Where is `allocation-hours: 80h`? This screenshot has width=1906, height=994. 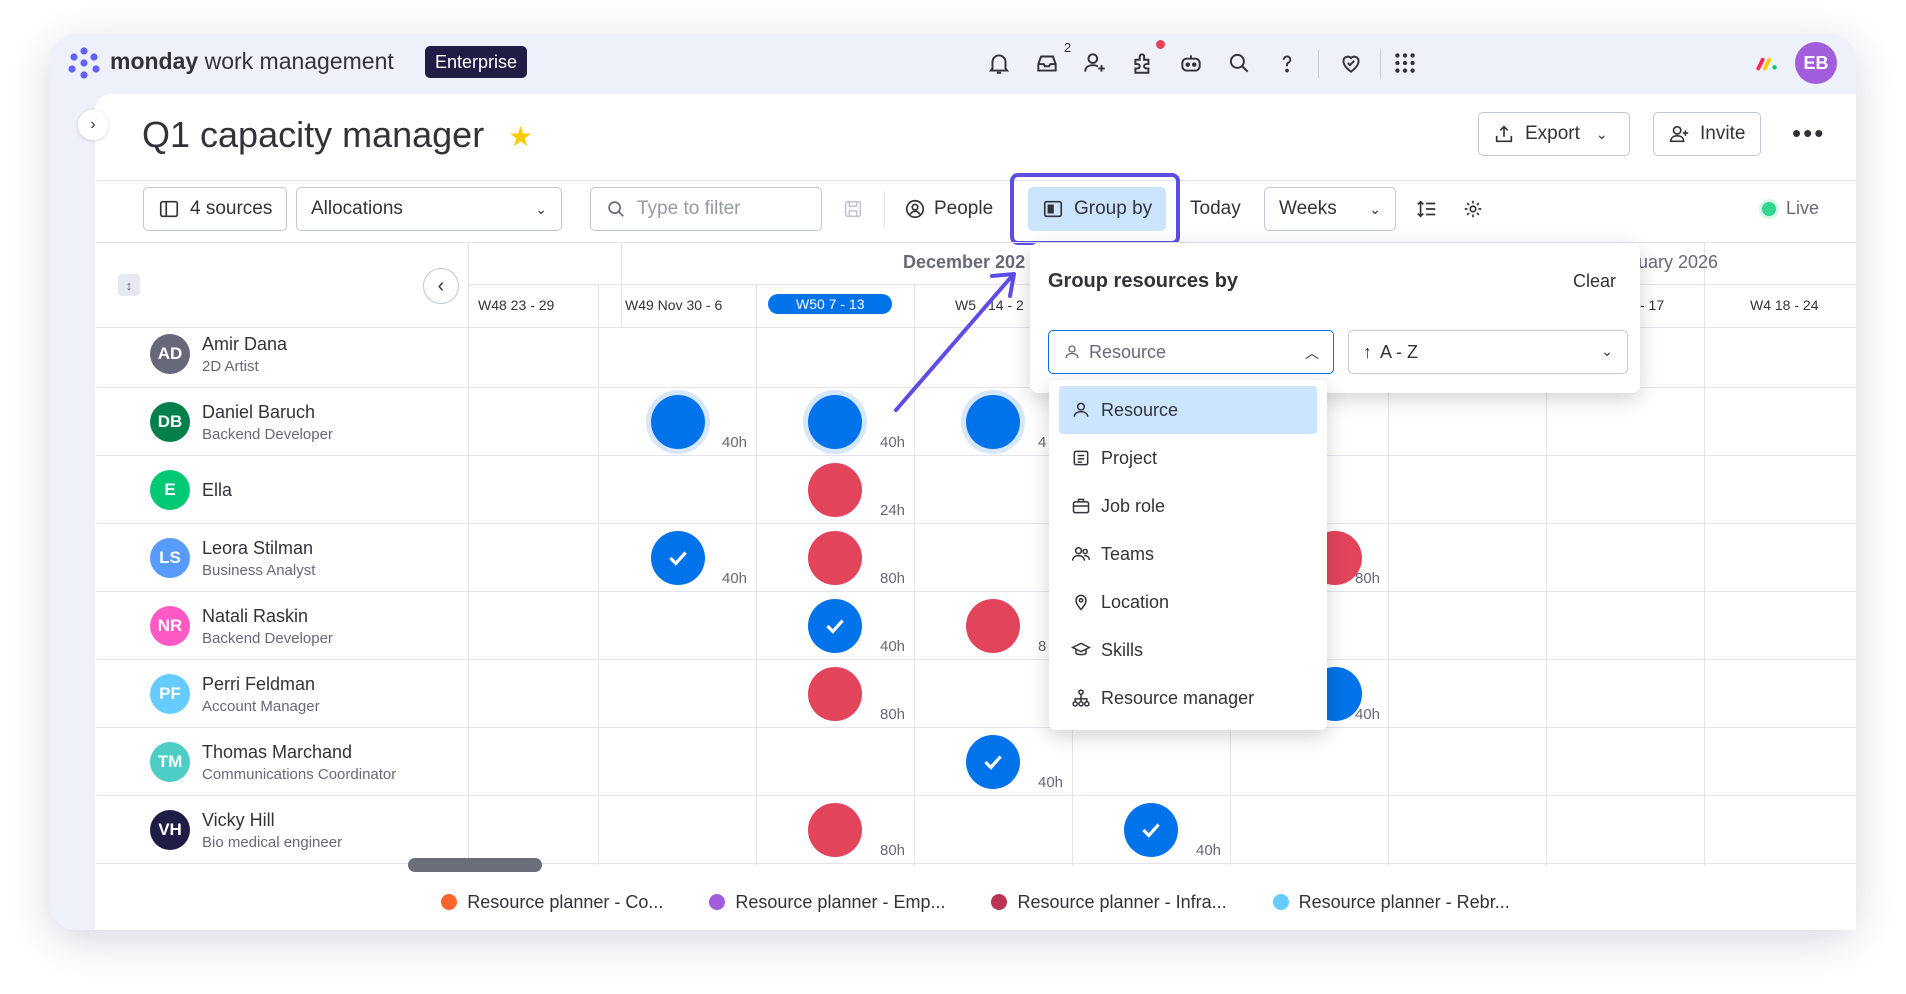
allocation-hours: 80h is located at coordinates (1368, 578).